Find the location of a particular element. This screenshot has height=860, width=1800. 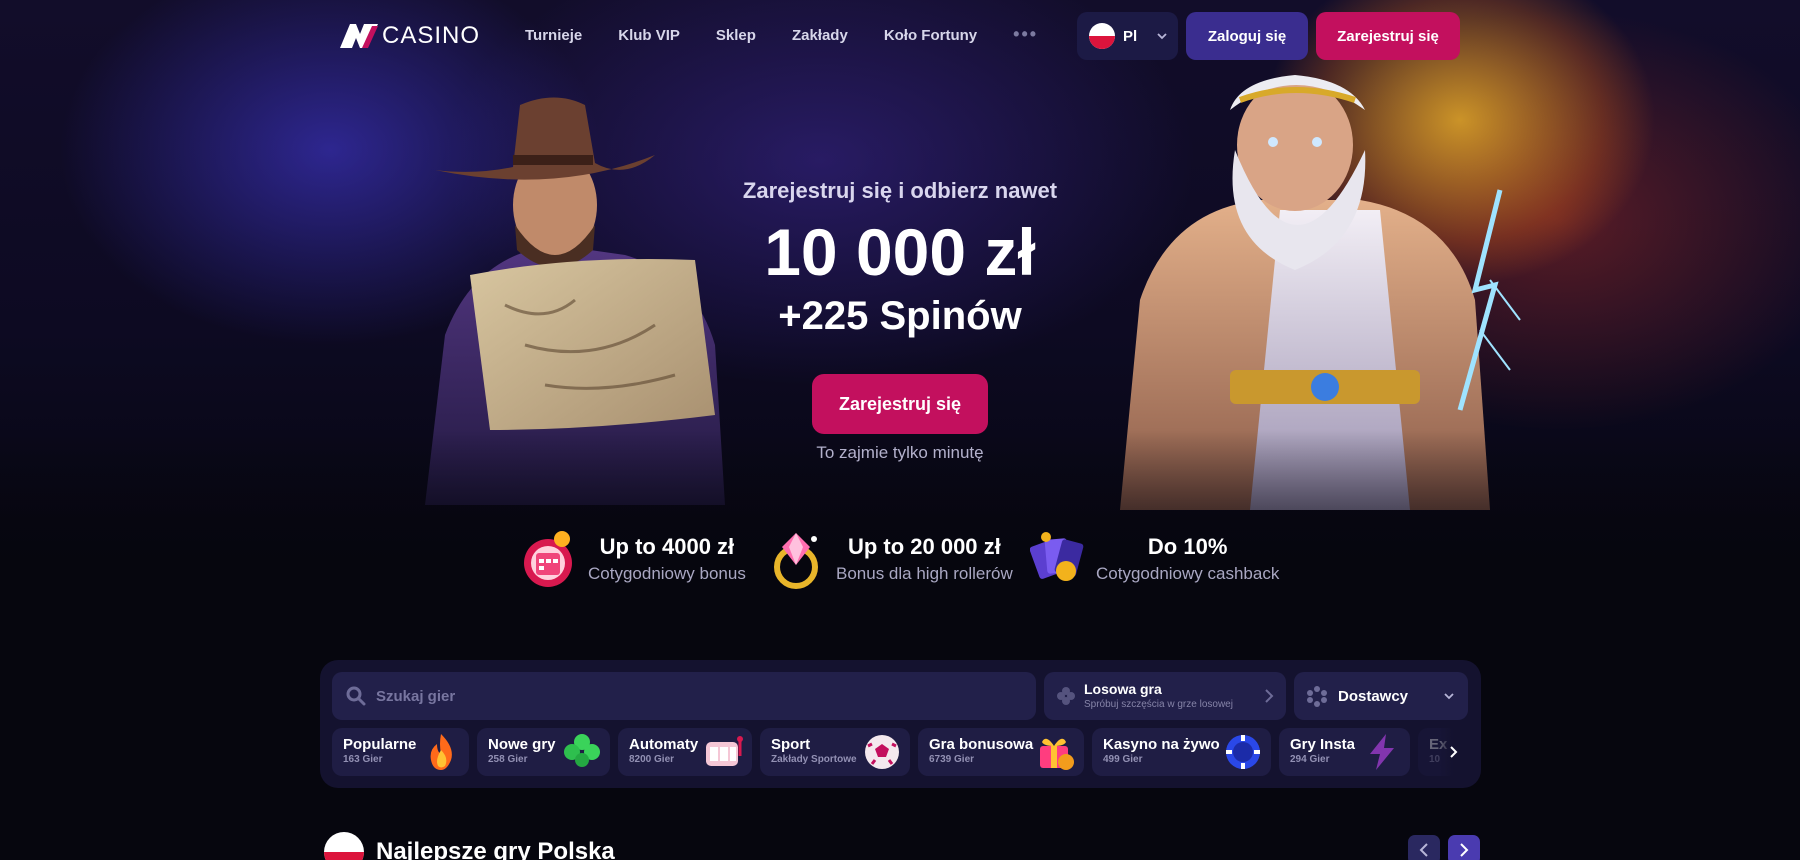

poker-chip-icon is located at coordinates (1243, 752).